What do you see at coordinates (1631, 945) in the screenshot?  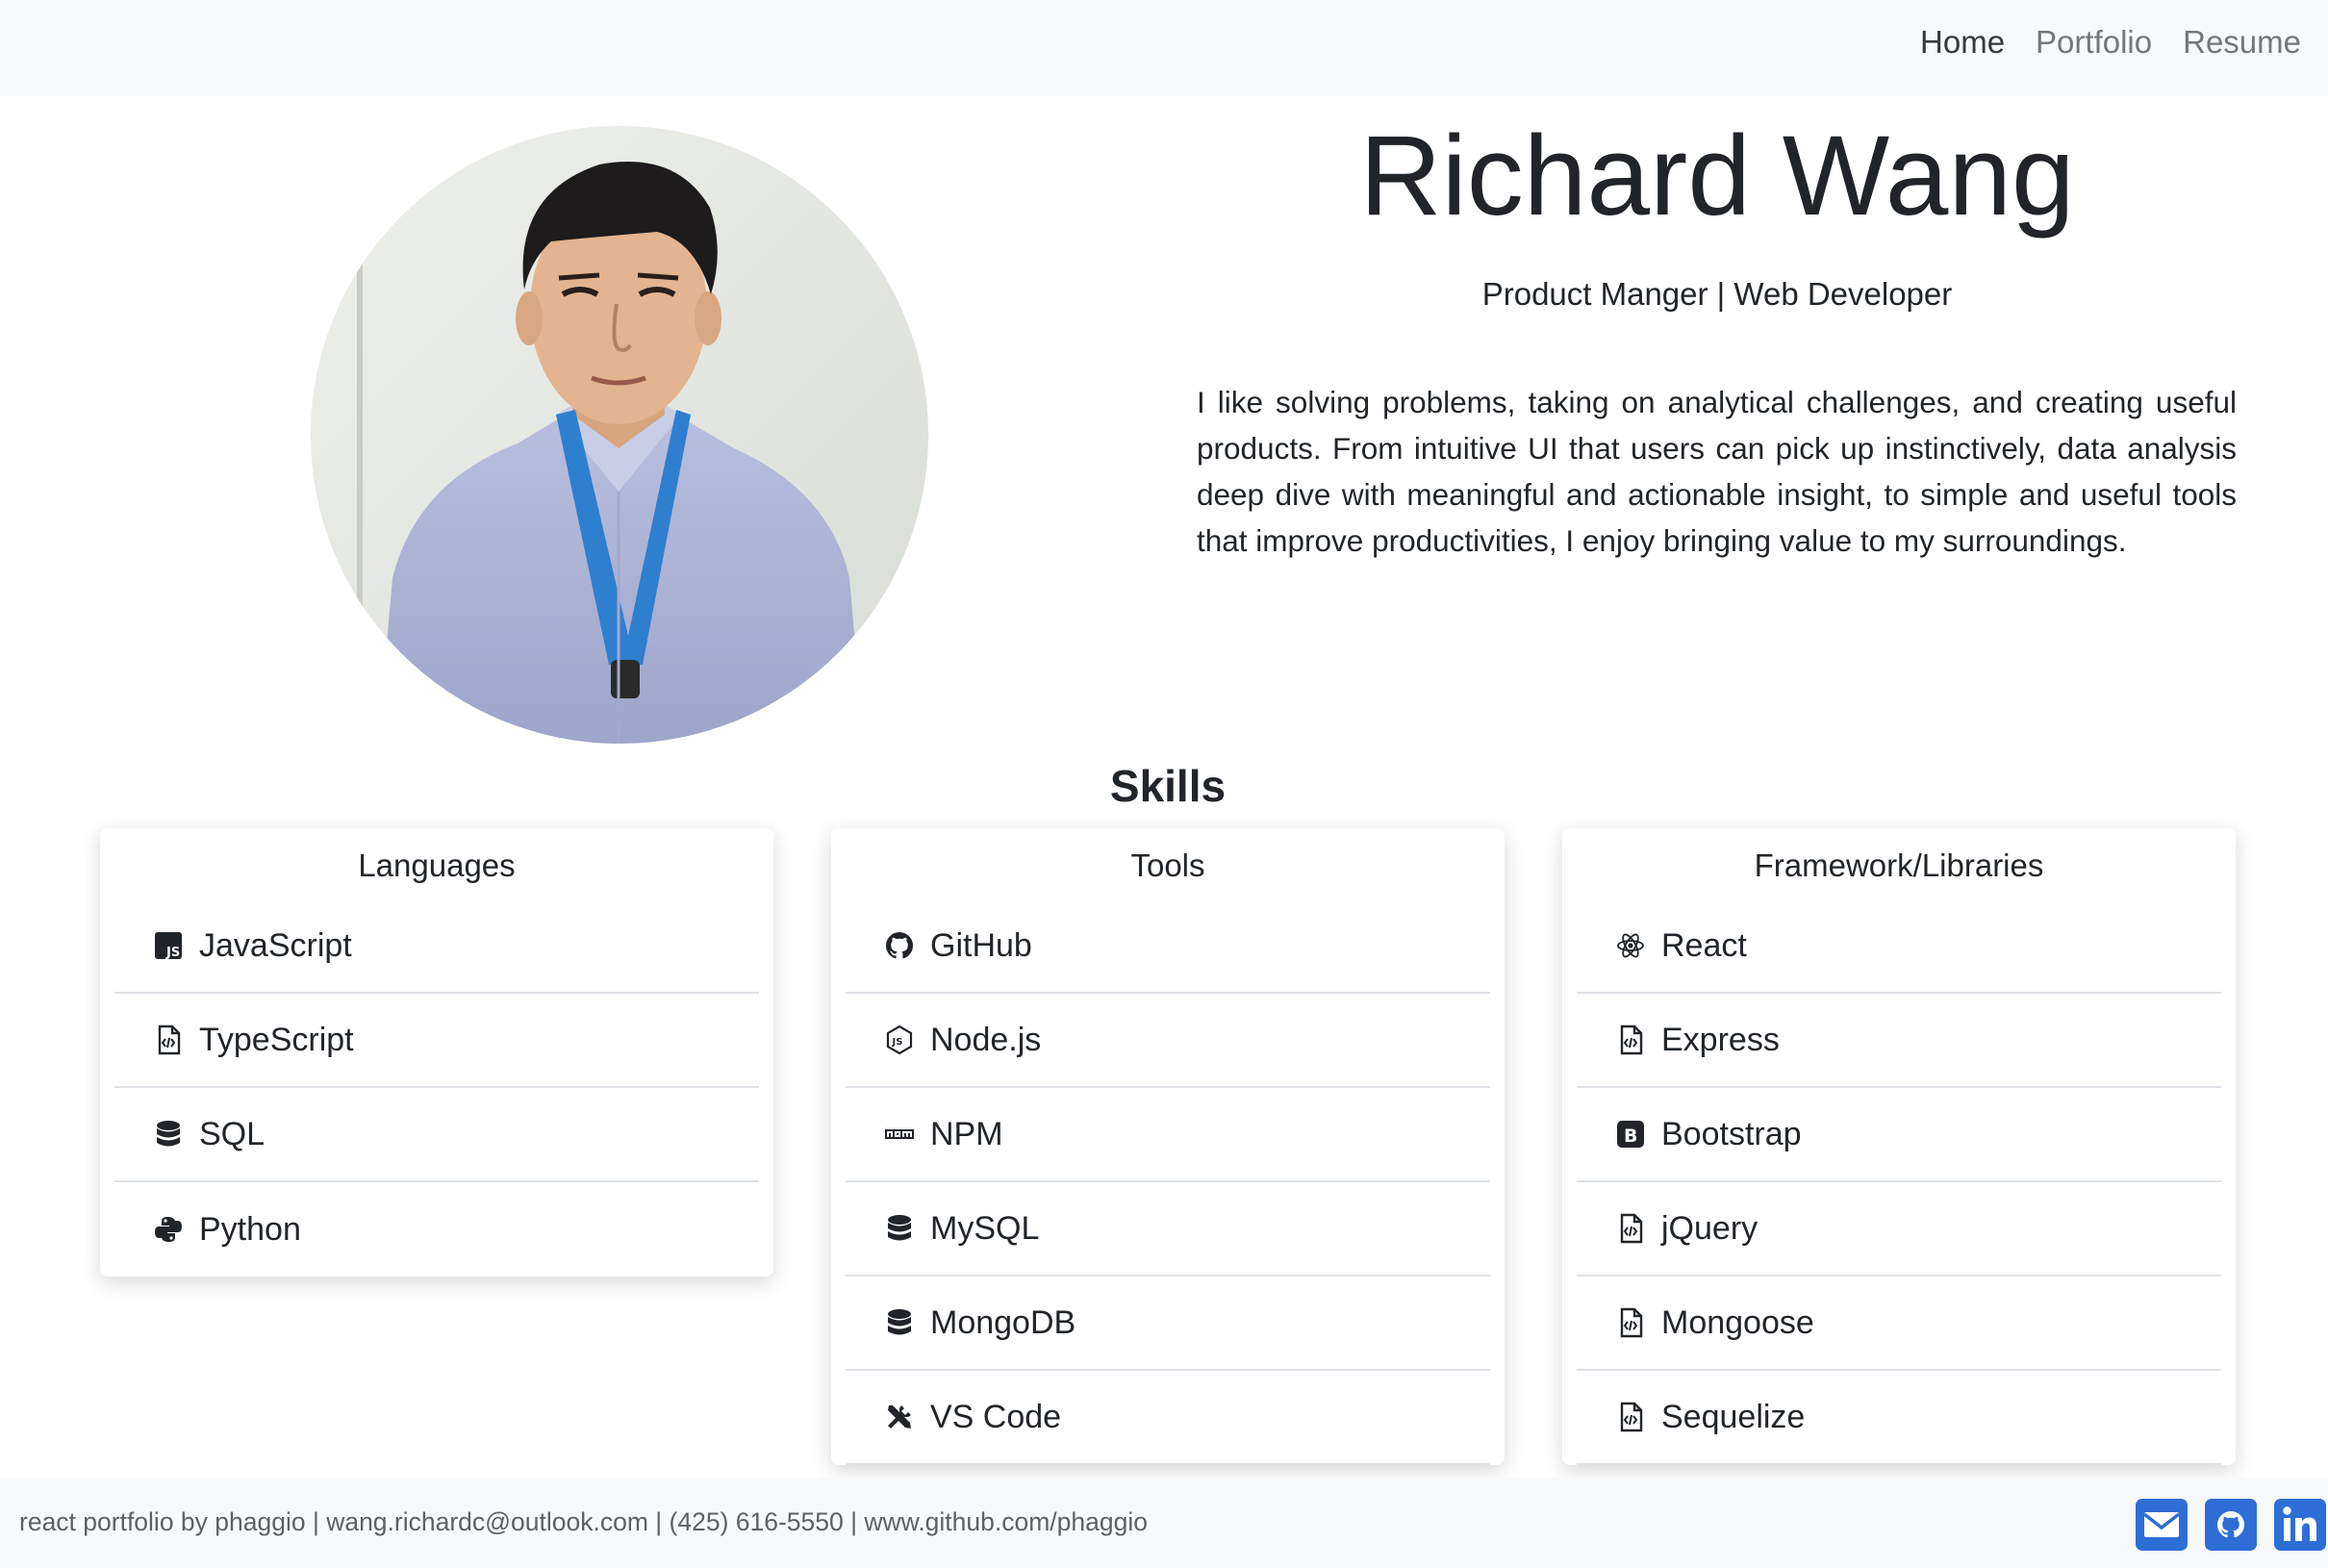 I see `react-icon` at bounding box center [1631, 945].